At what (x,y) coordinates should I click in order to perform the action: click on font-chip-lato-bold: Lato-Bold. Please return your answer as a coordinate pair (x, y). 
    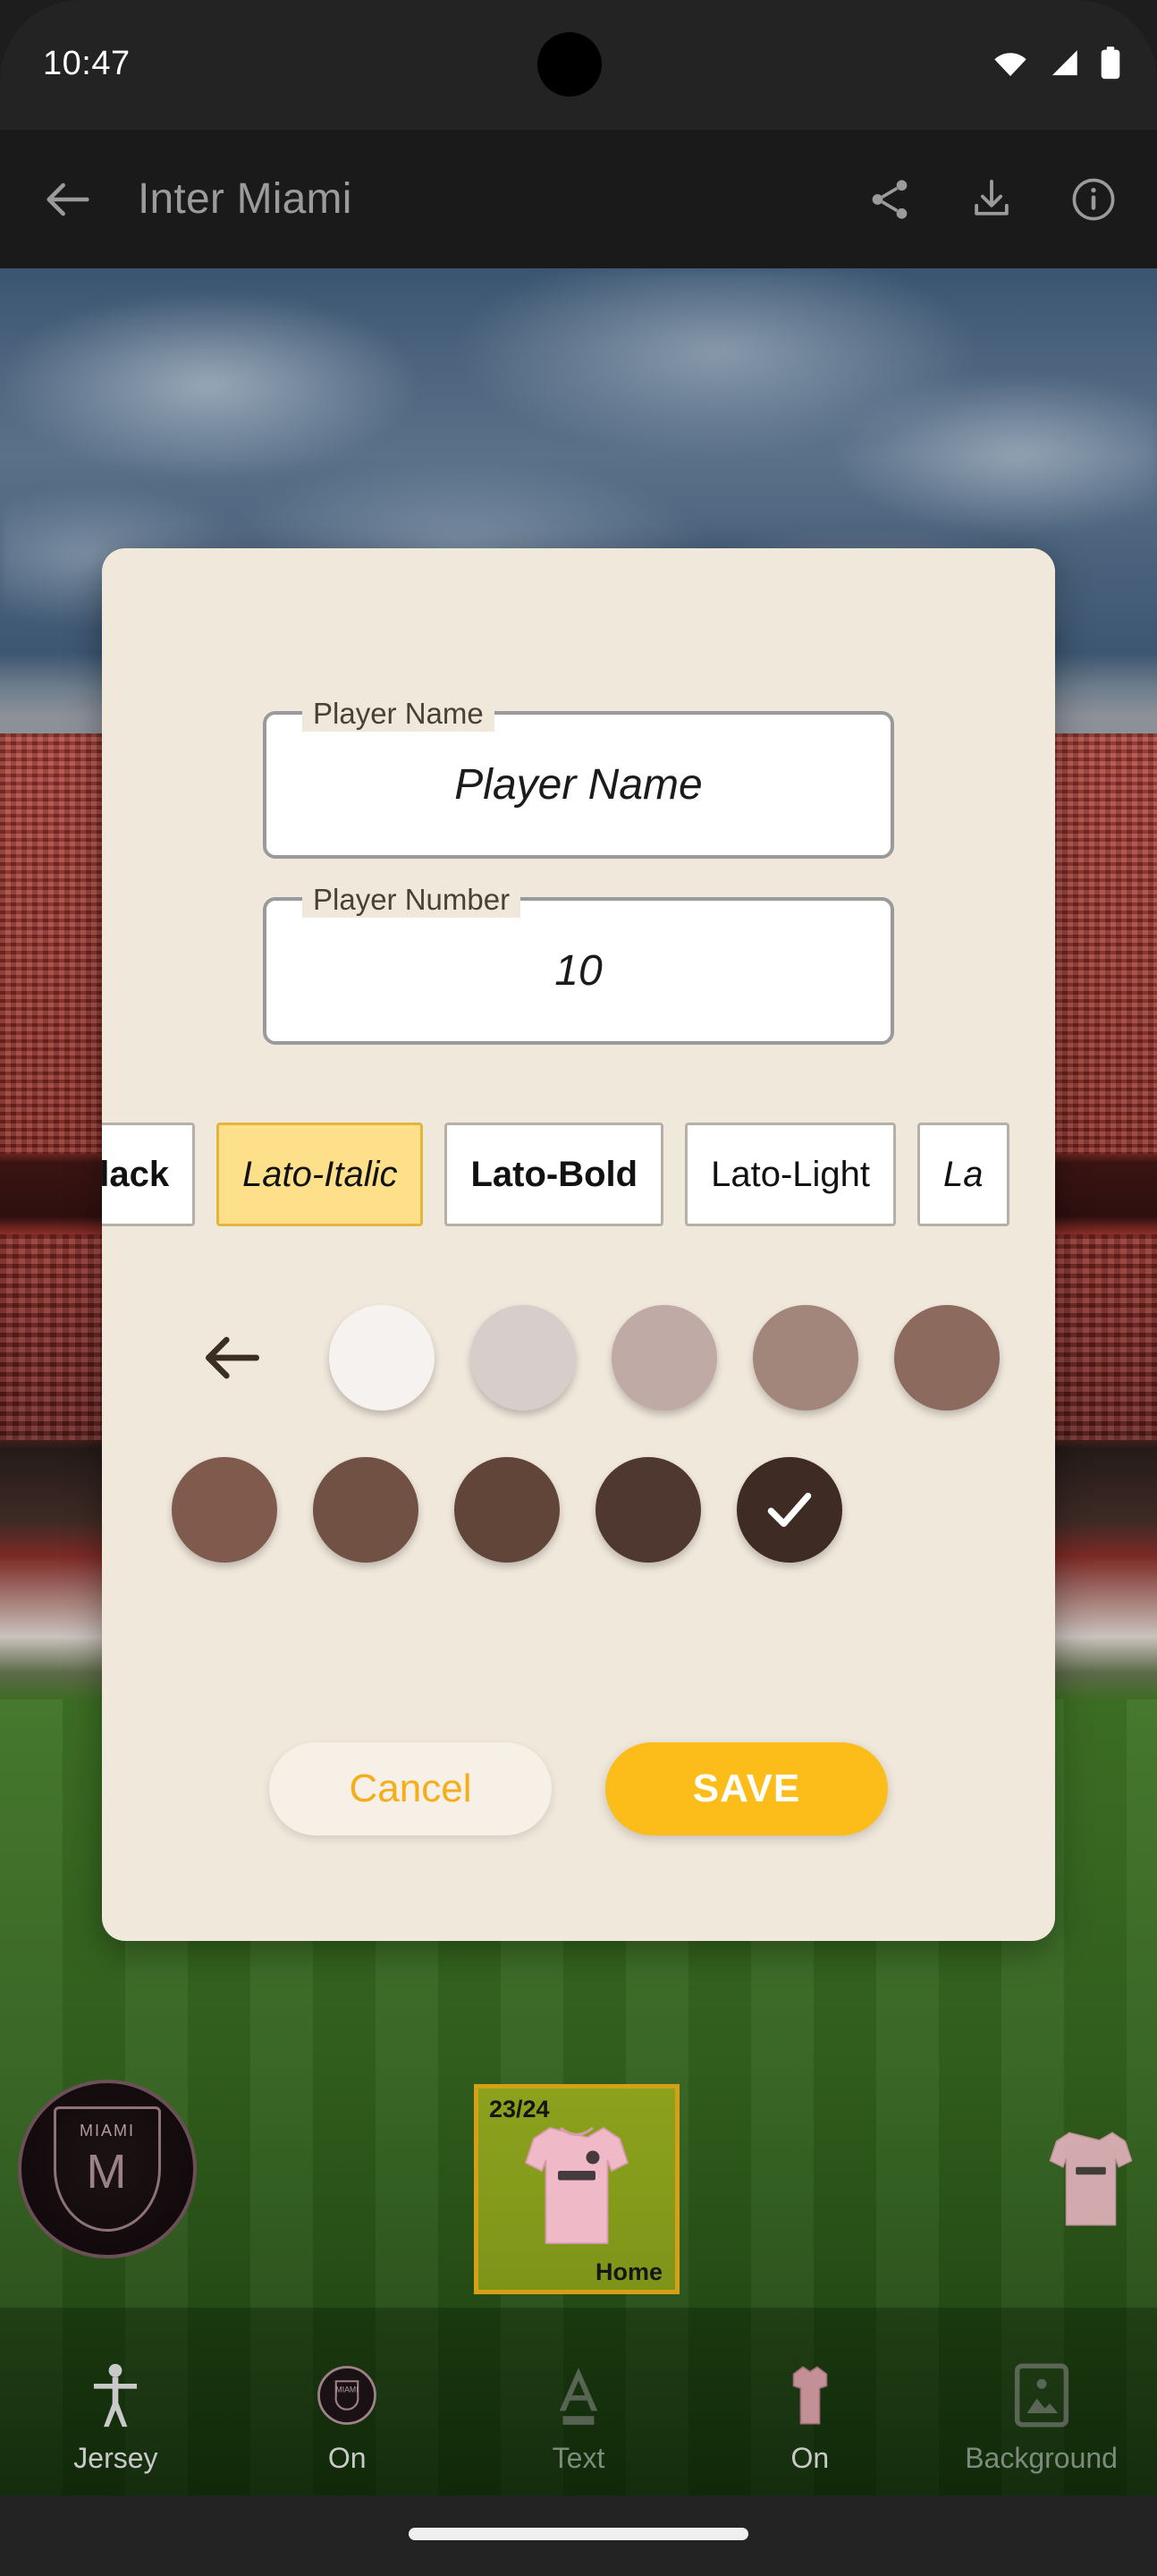
    Looking at the image, I should click on (554, 1174).